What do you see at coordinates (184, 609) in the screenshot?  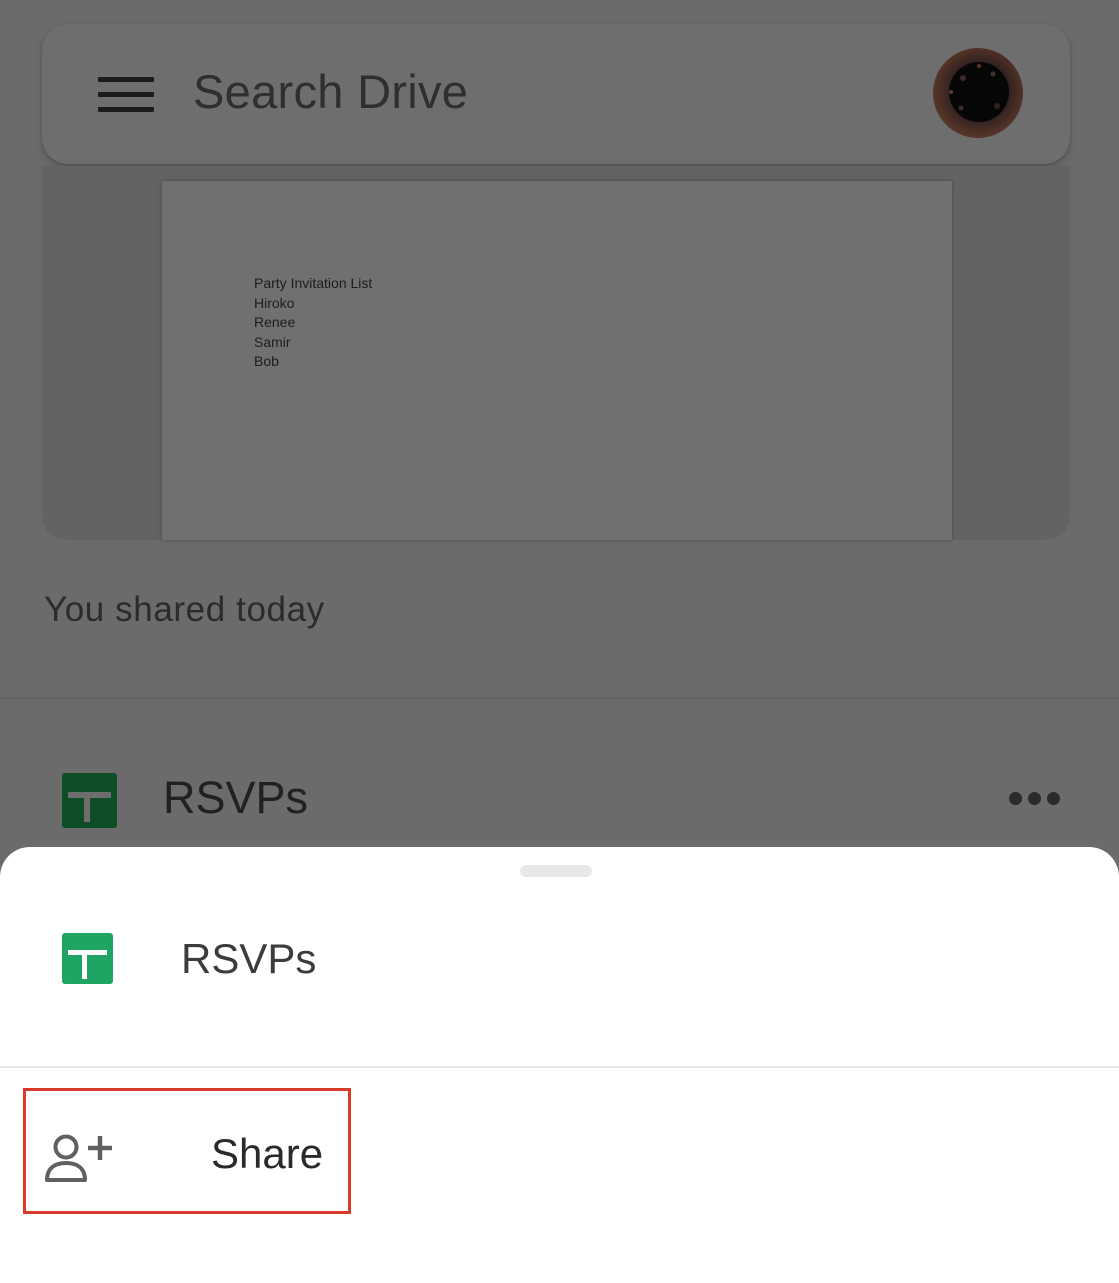 I see `activity-label: You shared today` at bounding box center [184, 609].